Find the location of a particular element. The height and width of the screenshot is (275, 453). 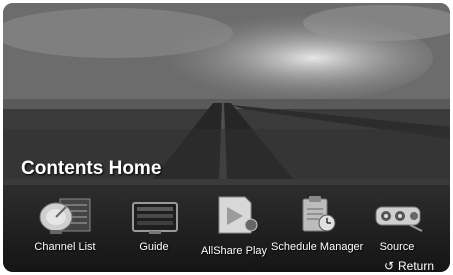

return-arrow-icon: ↺ is located at coordinates (389, 265).